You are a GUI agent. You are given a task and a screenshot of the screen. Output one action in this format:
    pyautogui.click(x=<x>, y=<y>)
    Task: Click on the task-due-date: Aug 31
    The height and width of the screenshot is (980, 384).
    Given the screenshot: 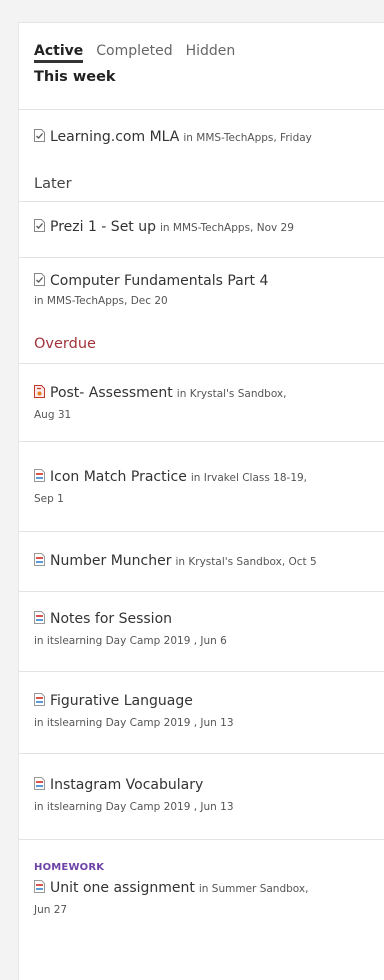 What is the action you would take?
    pyautogui.click(x=53, y=415)
    